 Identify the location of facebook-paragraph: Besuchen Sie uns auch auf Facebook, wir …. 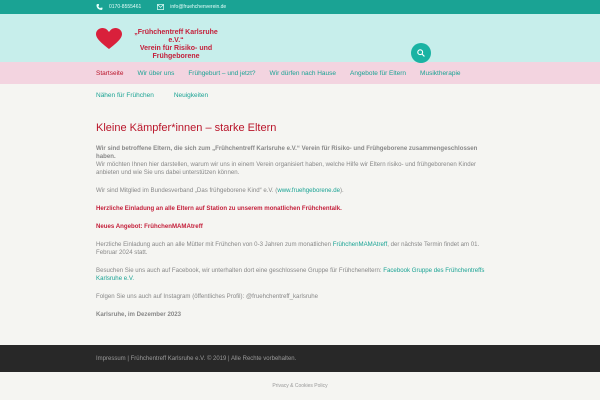
(296, 275).